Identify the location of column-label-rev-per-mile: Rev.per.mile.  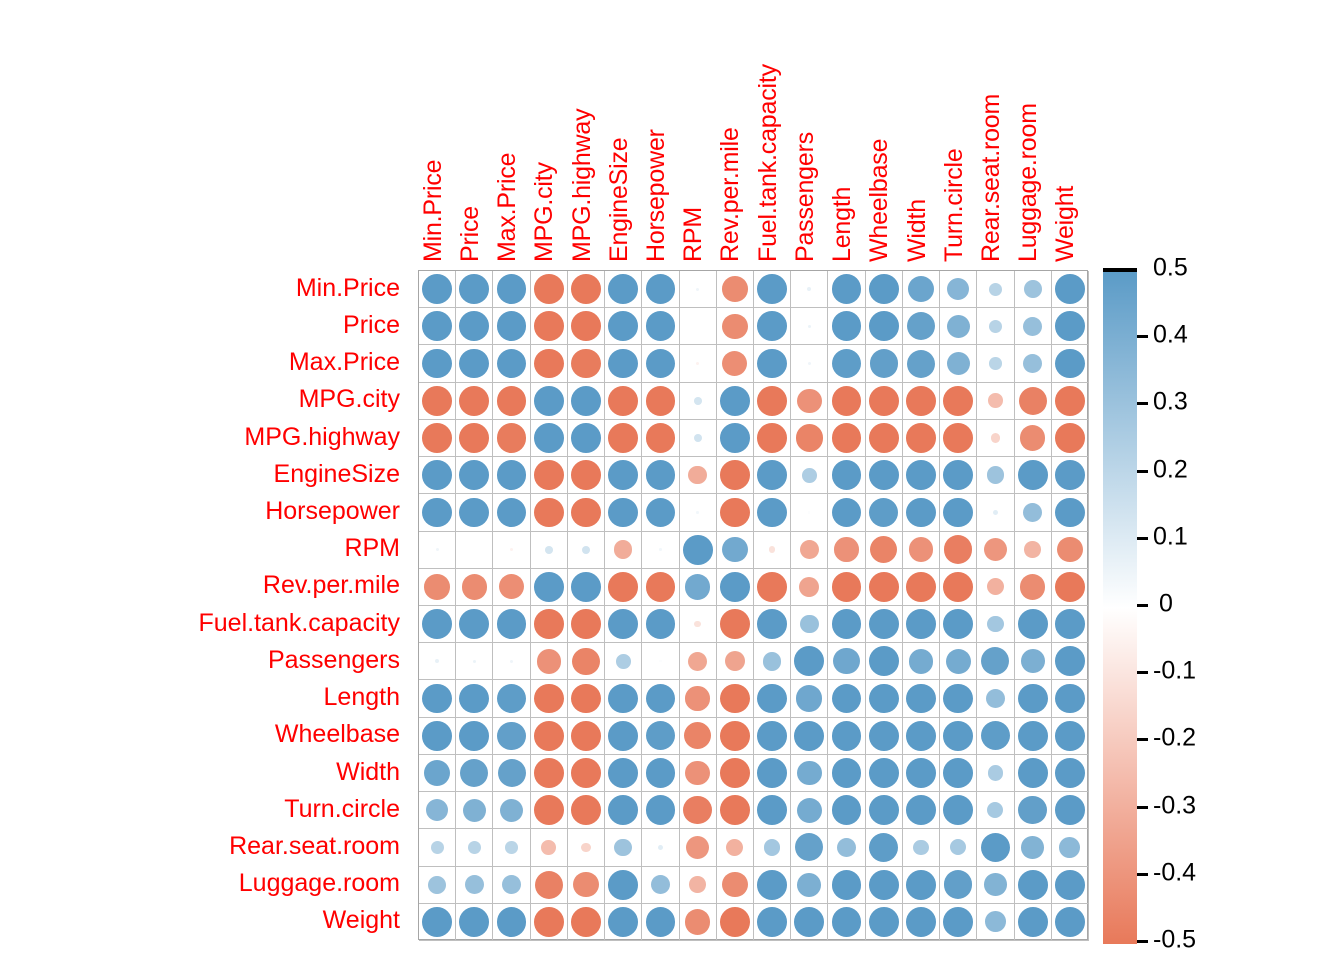
(730, 194).